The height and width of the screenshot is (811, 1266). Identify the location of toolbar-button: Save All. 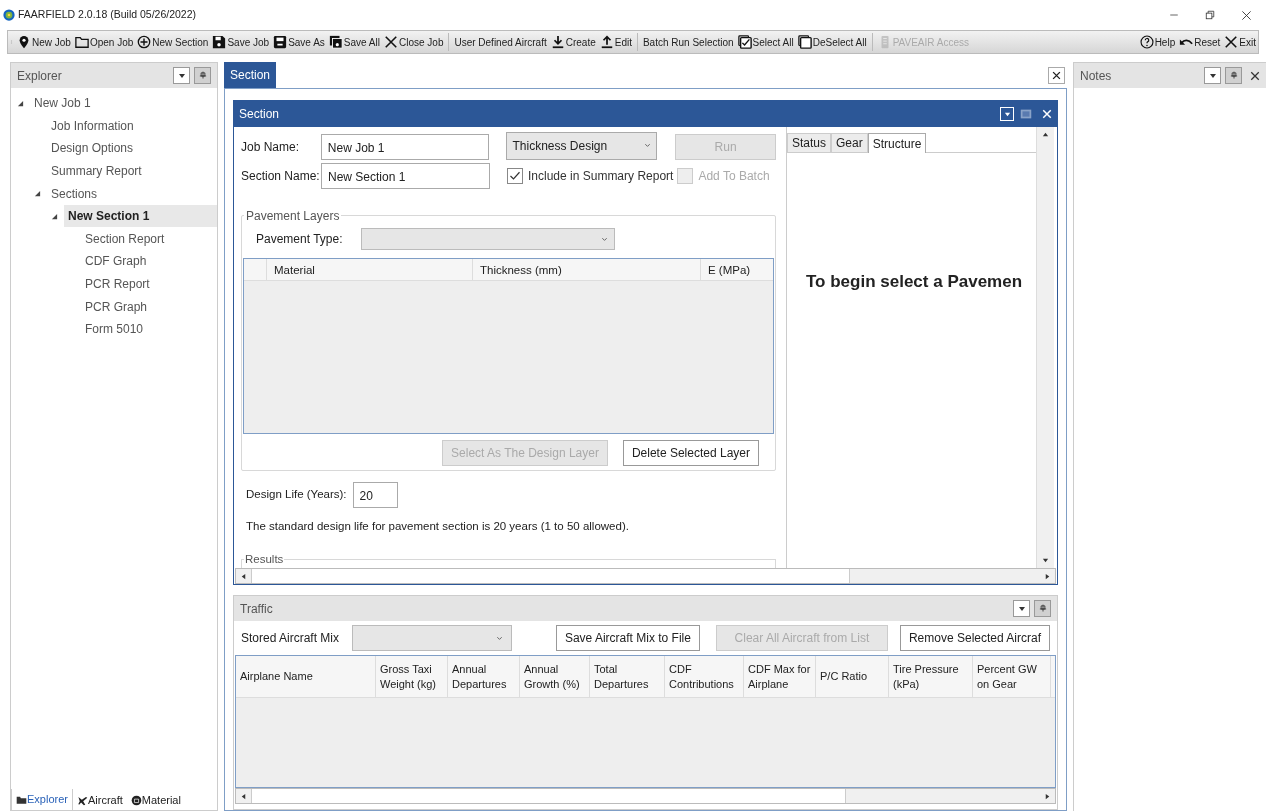
(354, 42).